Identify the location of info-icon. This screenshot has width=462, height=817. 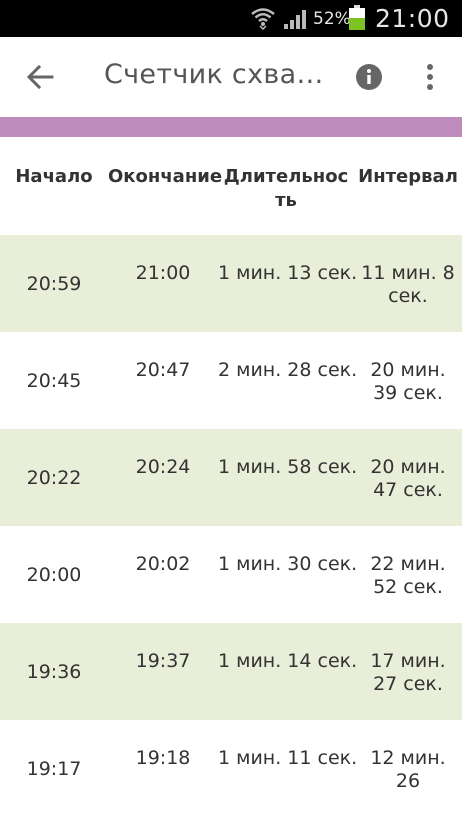
(369, 77).